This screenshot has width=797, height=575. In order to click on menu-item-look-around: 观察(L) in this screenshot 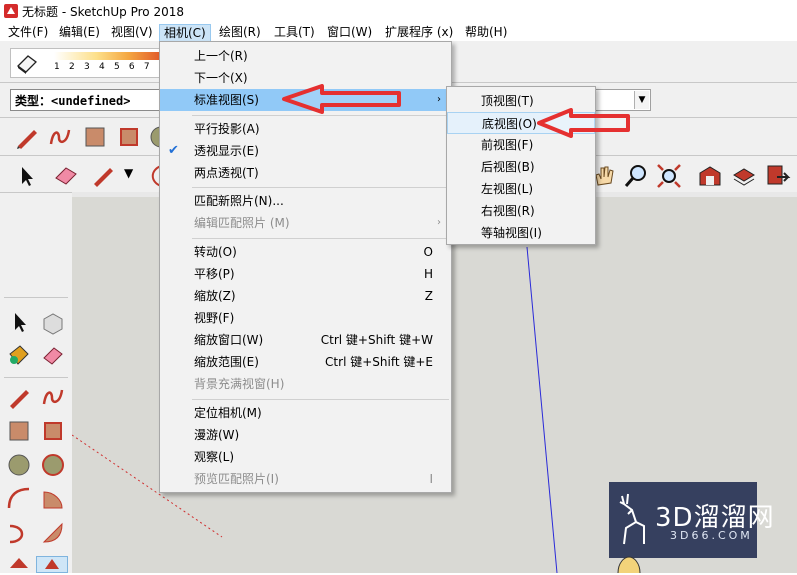, I will do `click(305, 457)`.